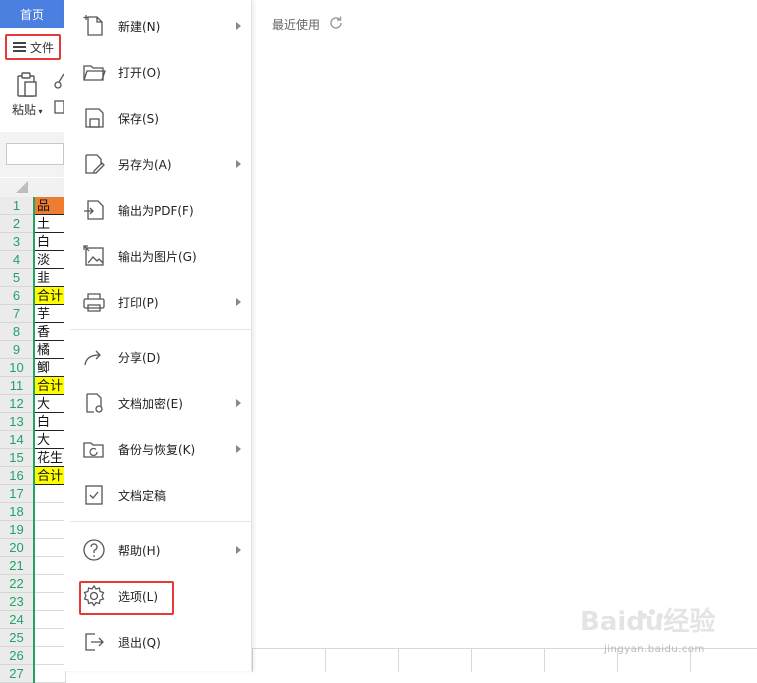 Image resolution: width=757 pixels, height=683 pixels. Describe the element at coordinates (35, 154) in the screenshot. I see `name-box` at that location.